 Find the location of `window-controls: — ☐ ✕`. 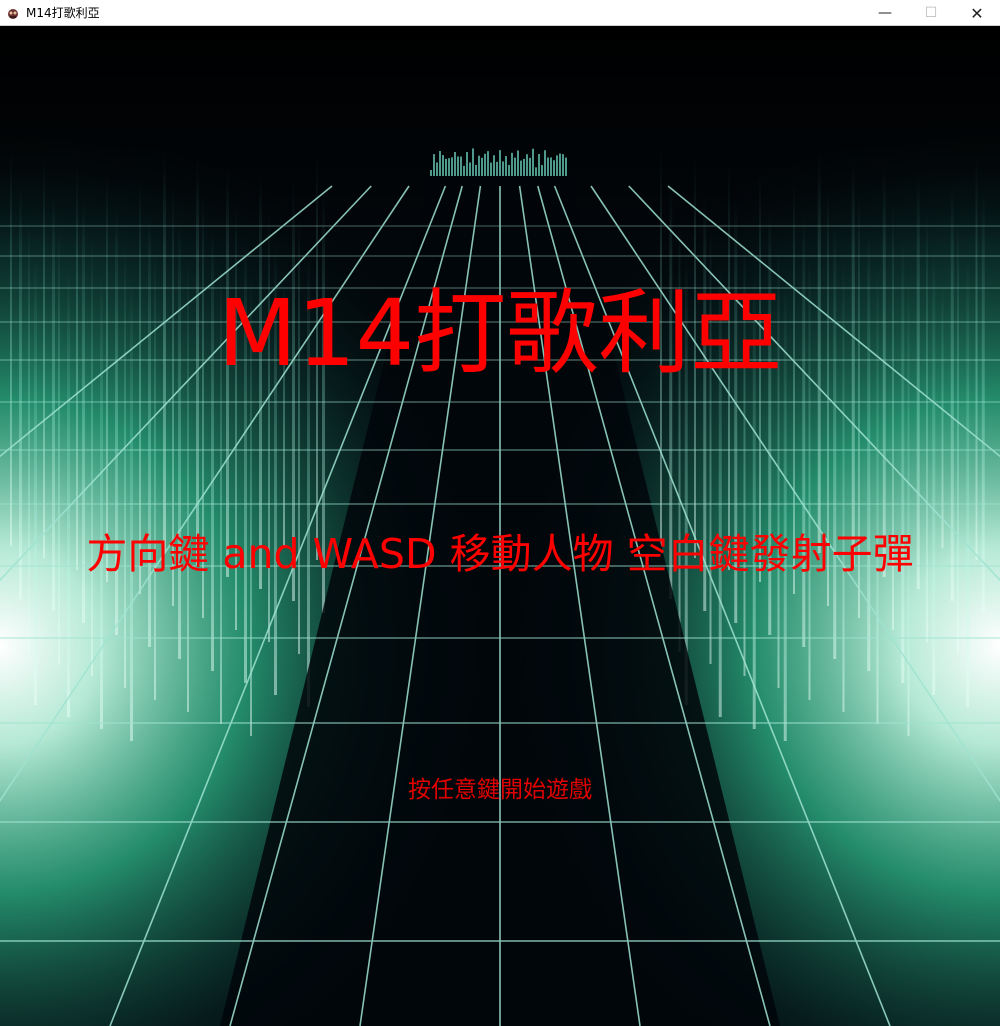

window-controls: — ☐ ✕ is located at coordinates (931, 13).